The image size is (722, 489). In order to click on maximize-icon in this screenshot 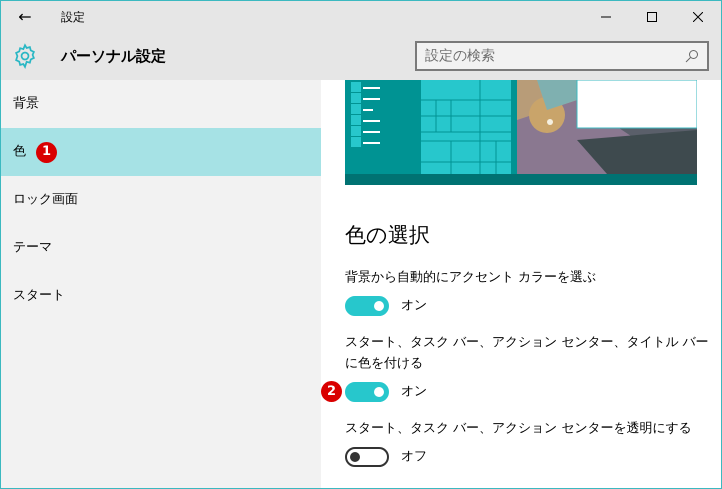, I will do `click(652, 17)`.